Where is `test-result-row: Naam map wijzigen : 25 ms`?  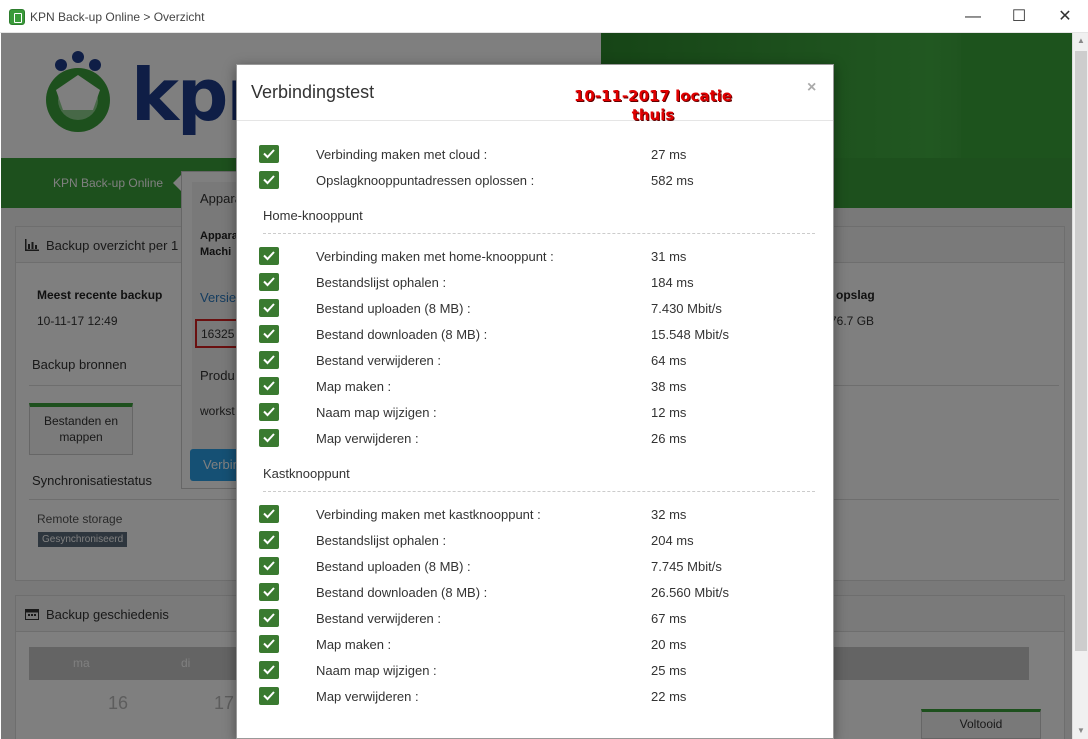
test-result-row: Naam map wijzigen : 25 ms is located at coordinates (539, 670).